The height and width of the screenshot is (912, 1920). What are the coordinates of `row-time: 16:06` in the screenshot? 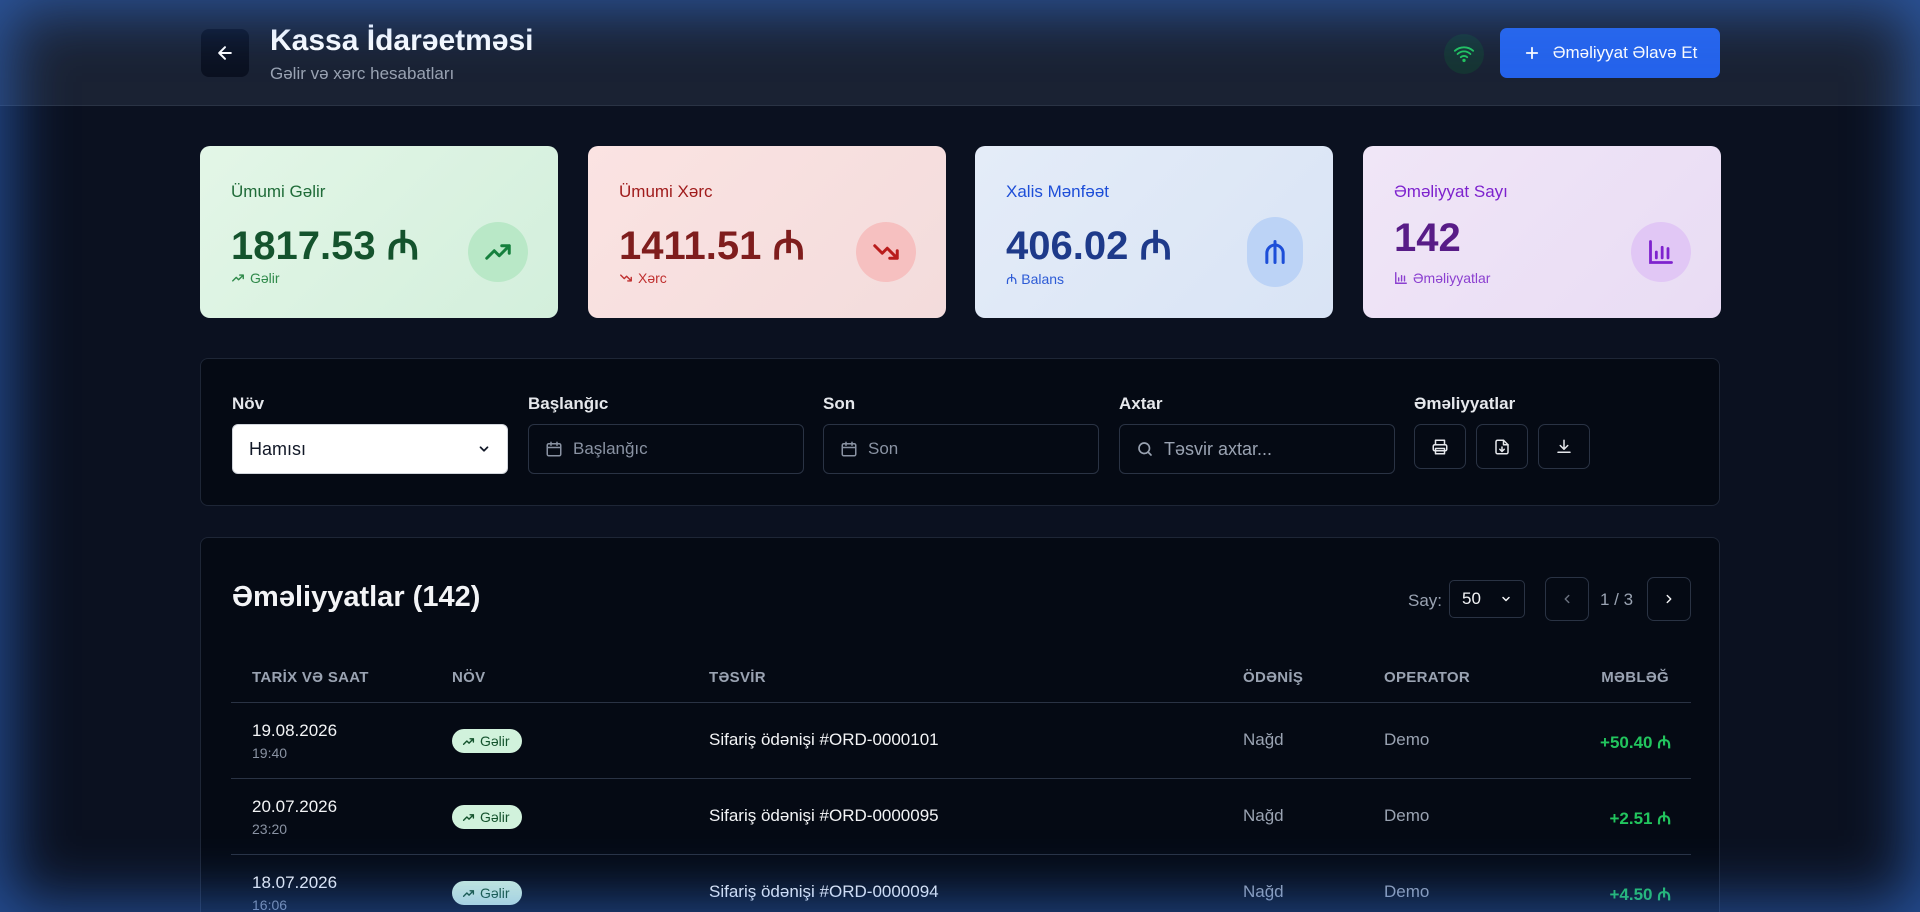 It's located at (270, 904).